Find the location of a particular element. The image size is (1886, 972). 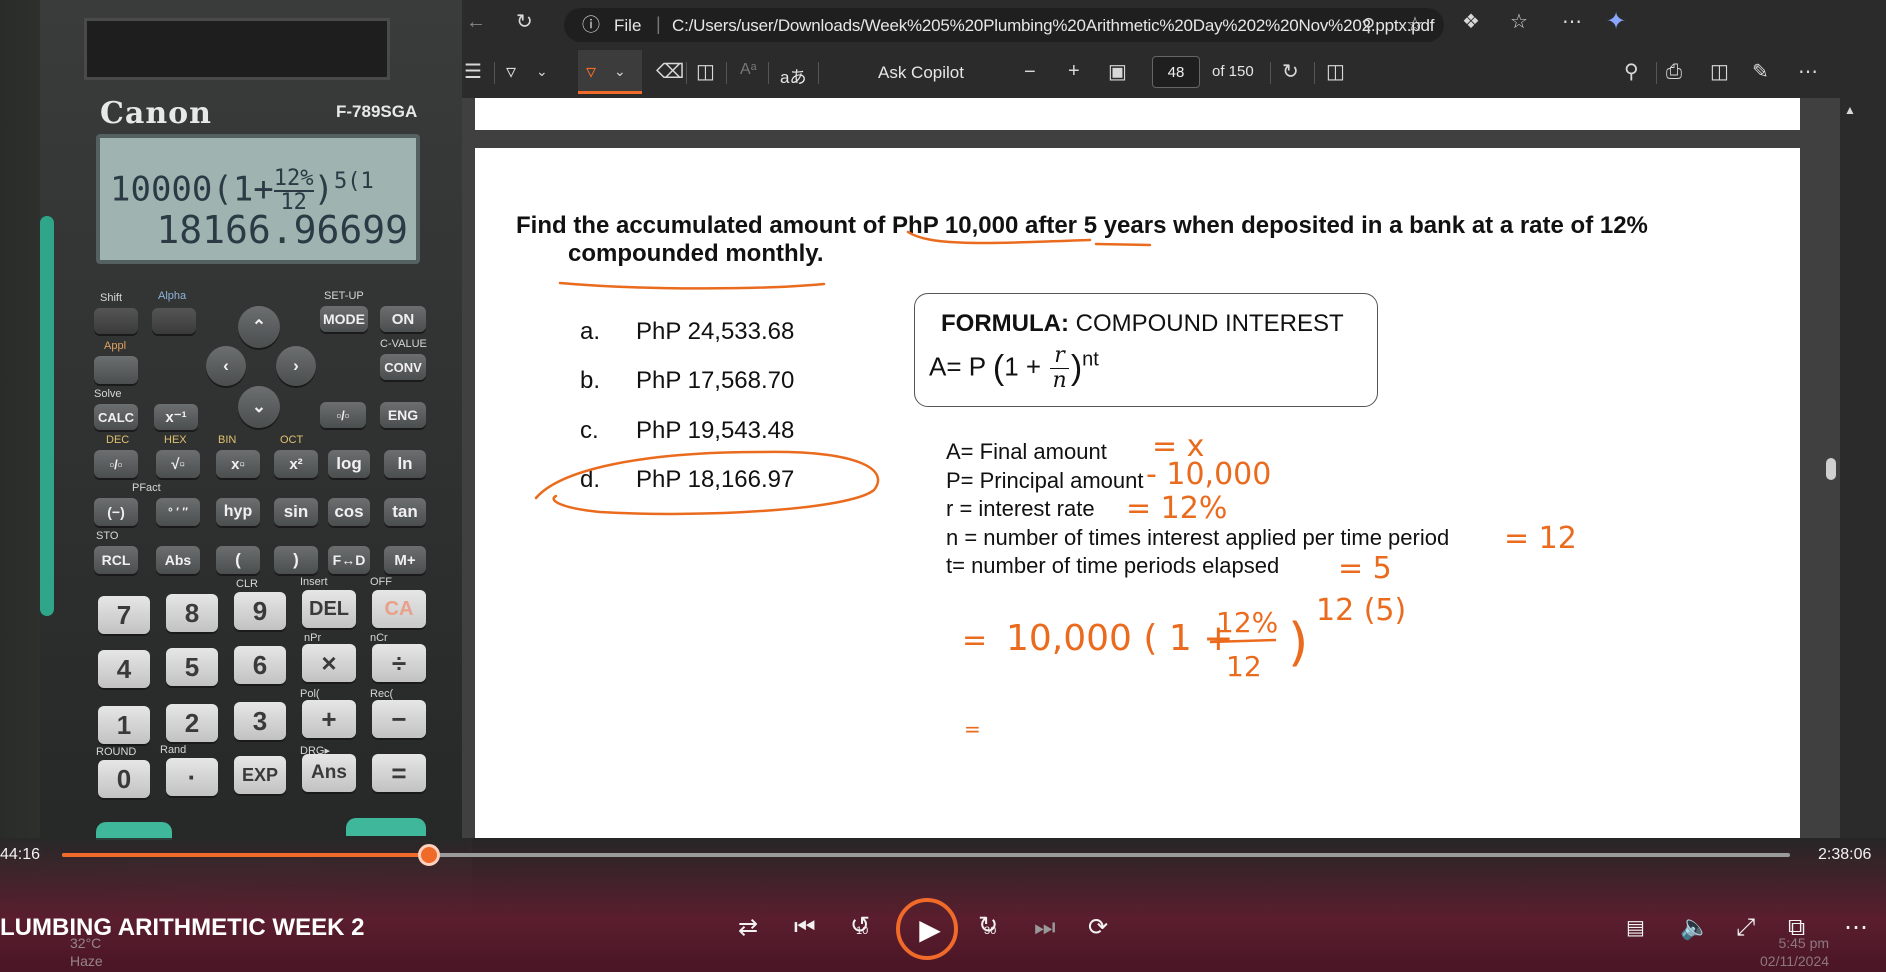

abs-key: Abs is located at coordinates (178, 560).